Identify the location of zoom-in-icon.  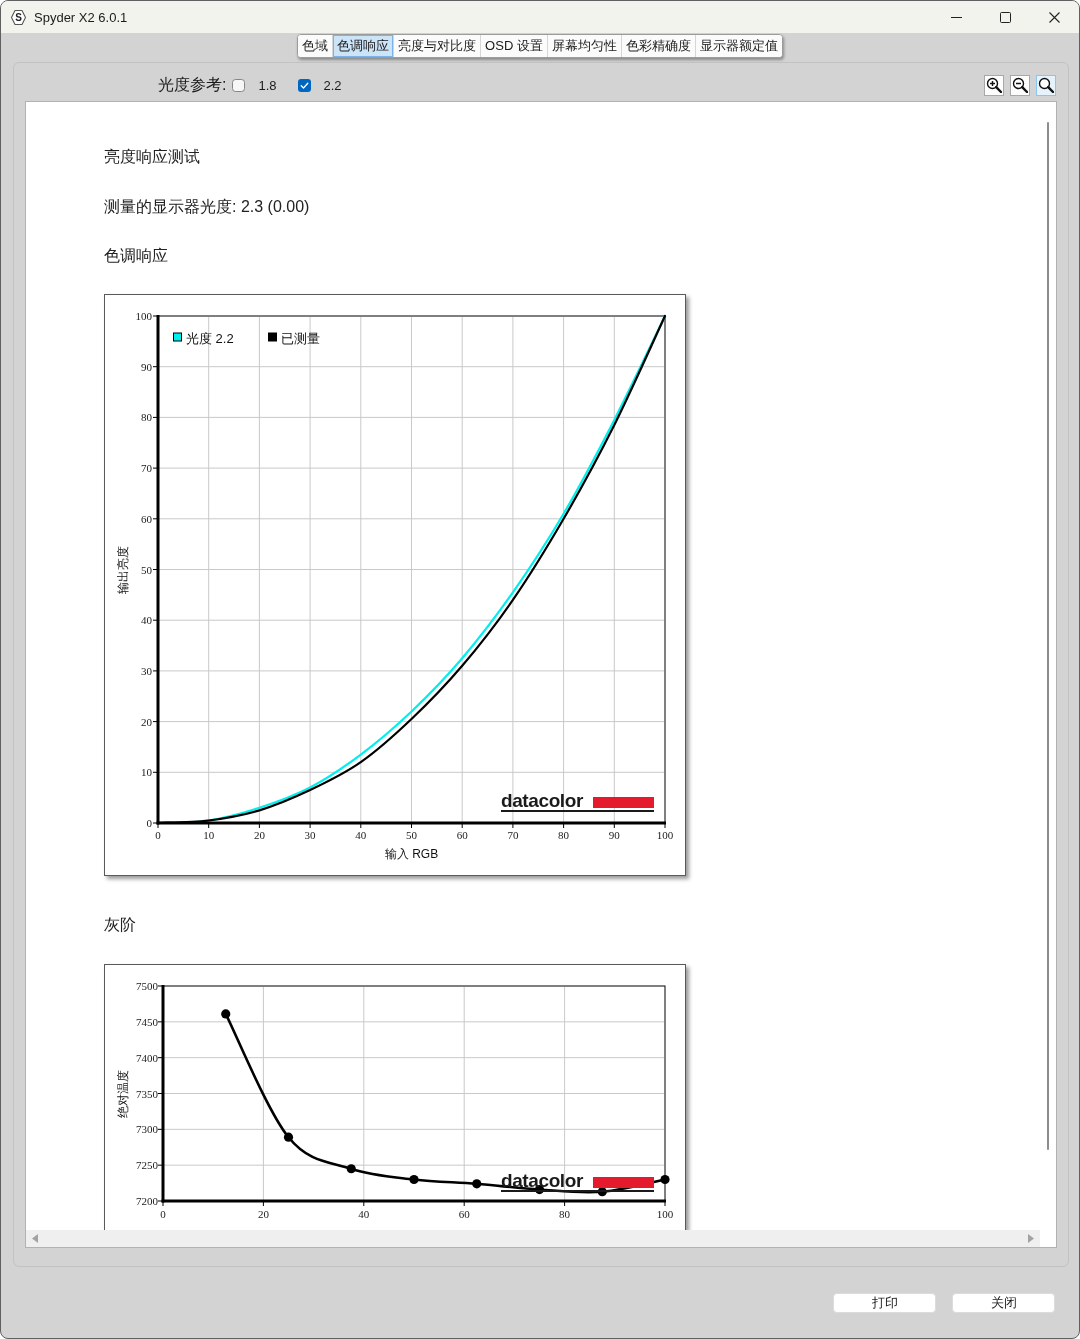
(994, 85).